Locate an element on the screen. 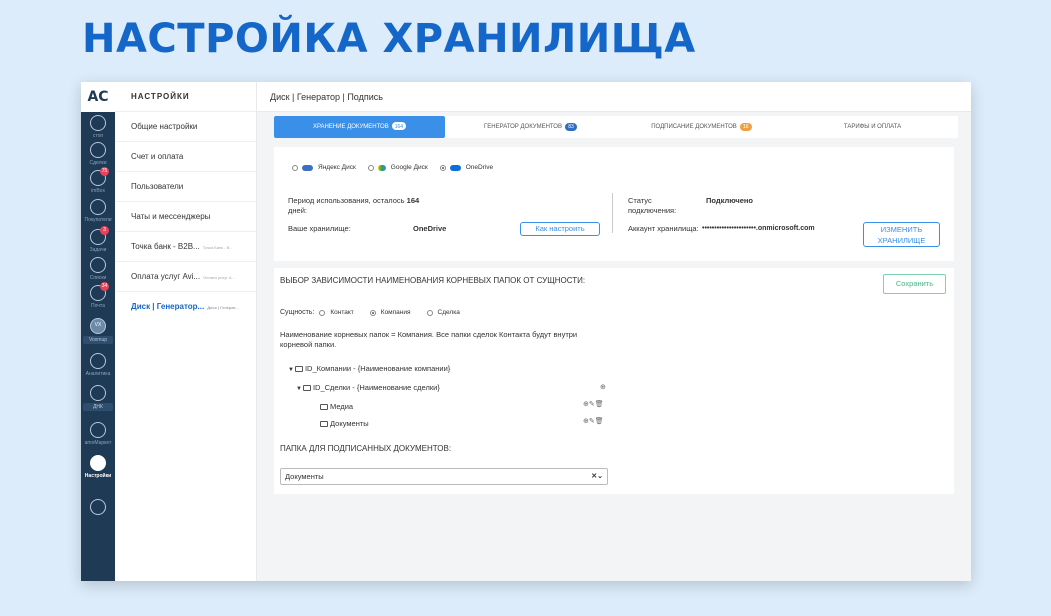 Image resolution: width=1051 pixels, height=616 pixels. submenu-item-3: Чаты и мессенджеры is located at coordinates (185, 217).